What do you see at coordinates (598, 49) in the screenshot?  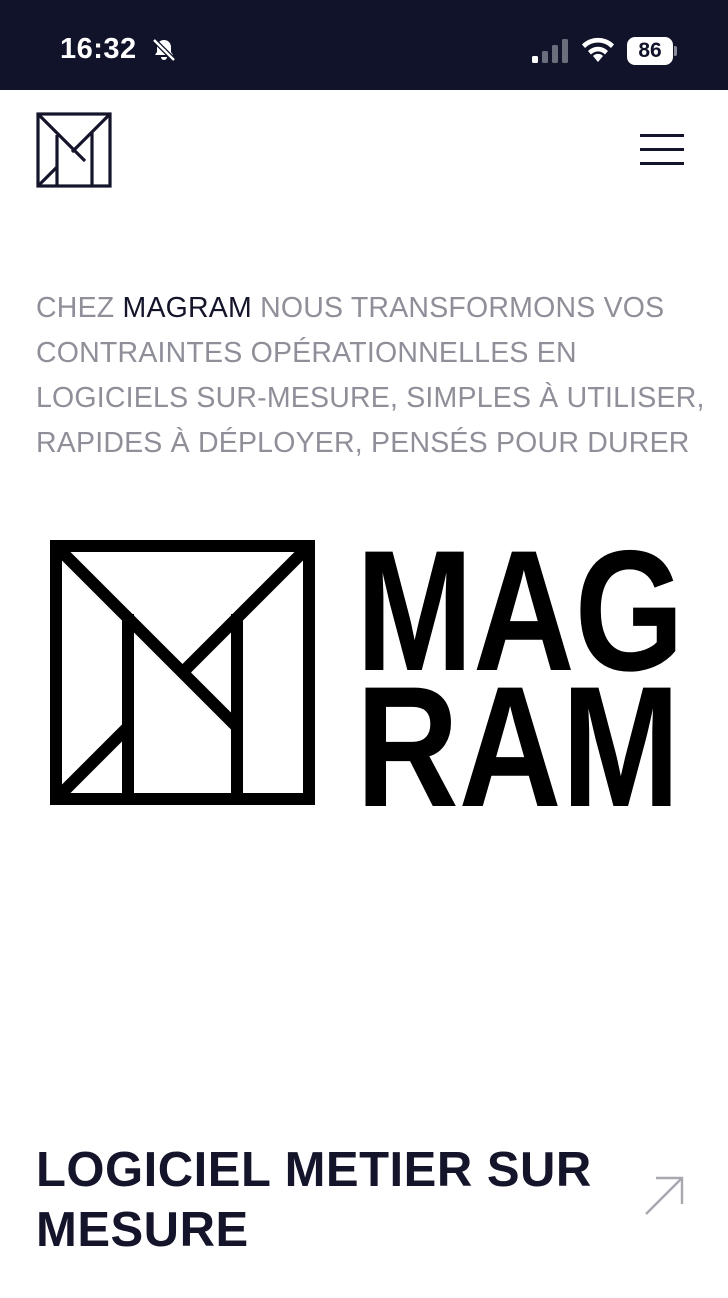 I see `wifi-icon` at bounding box center [598, 49].